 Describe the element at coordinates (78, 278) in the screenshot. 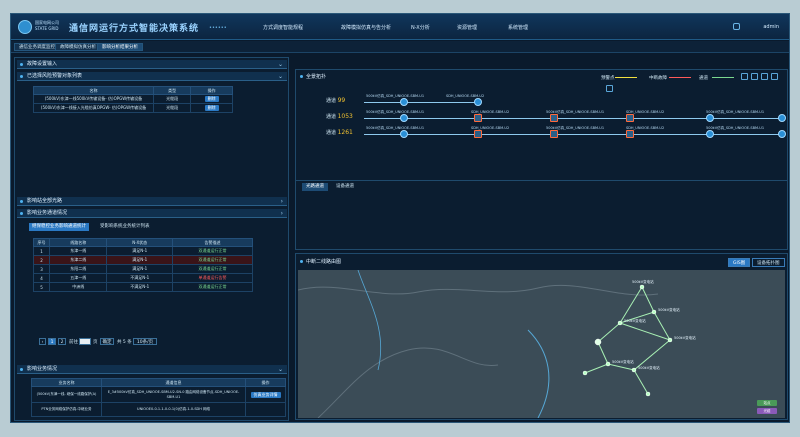

I see `cell-name: 五津一线` at that location.